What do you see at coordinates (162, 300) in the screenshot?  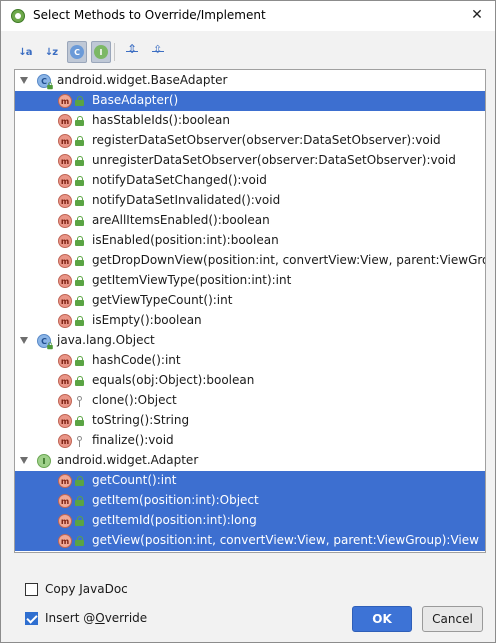 I see `method-label: getViewTypeCount():int` at bounding box center [162, 300].